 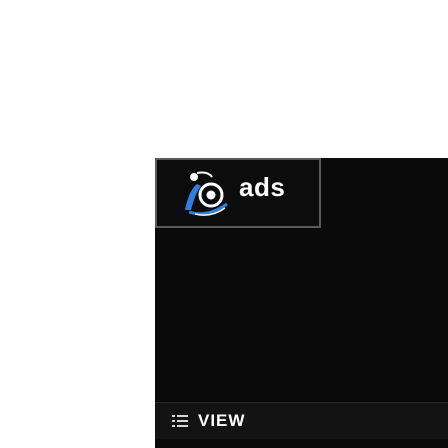 I want to click on list-icon, so click(x=180, y=421).